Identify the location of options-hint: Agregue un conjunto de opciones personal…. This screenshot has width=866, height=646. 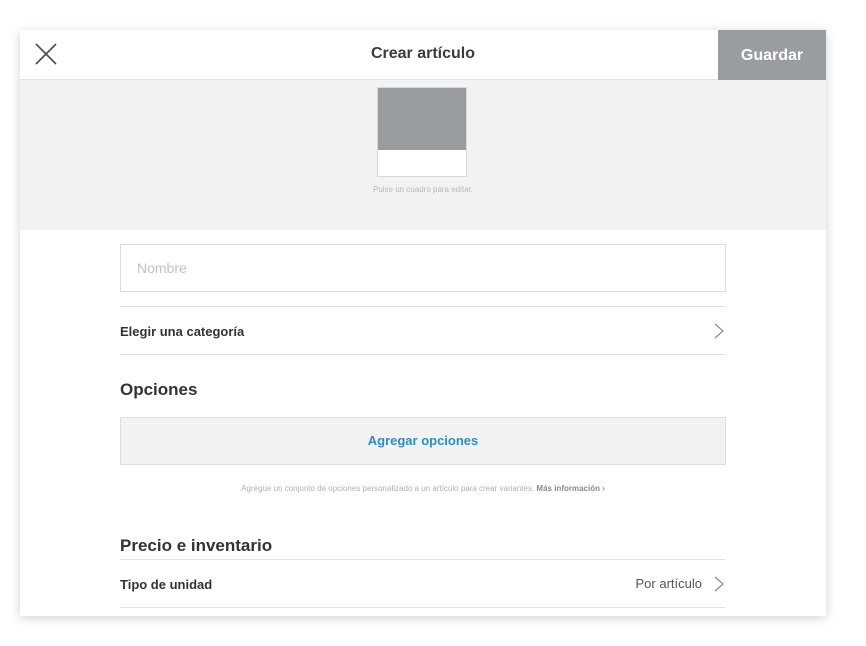
(423, 488).